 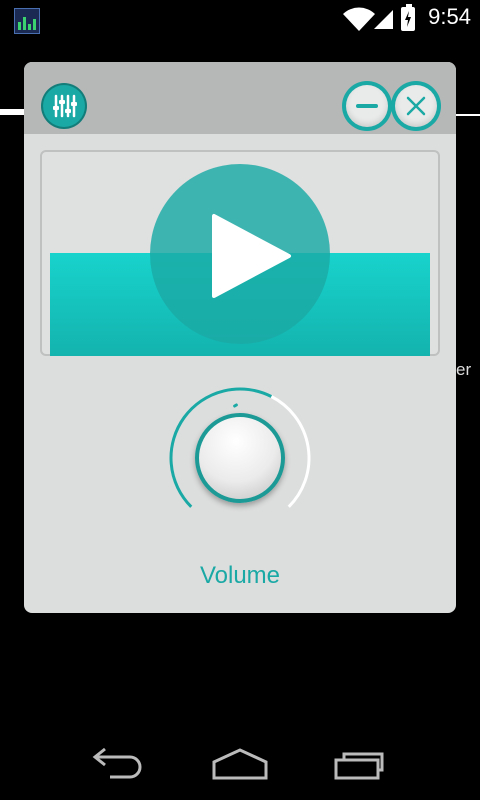 I want to click on equalizer-button, so click(x=64, y=106).